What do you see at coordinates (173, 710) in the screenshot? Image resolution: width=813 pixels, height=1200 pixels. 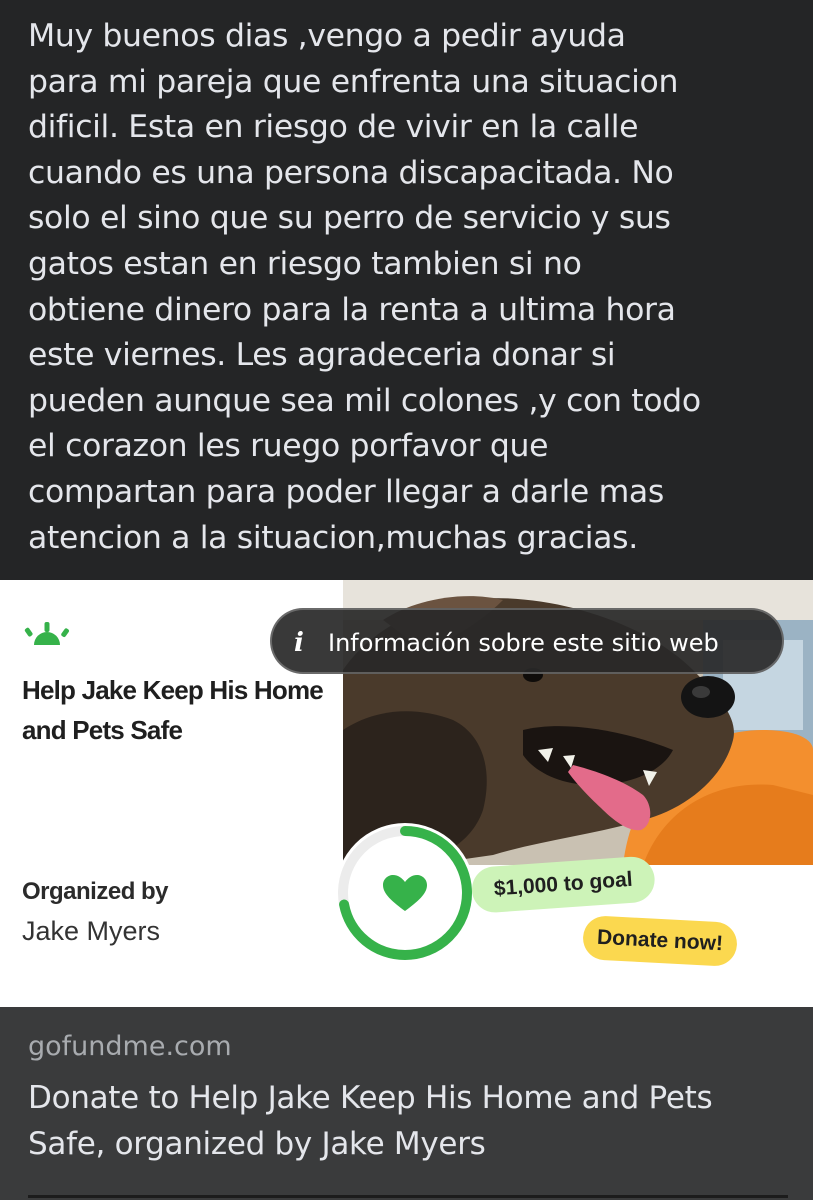 I see `campaign-title: Help Jake Keep His Home and Pets Safe` at bounding box center [173, 710].